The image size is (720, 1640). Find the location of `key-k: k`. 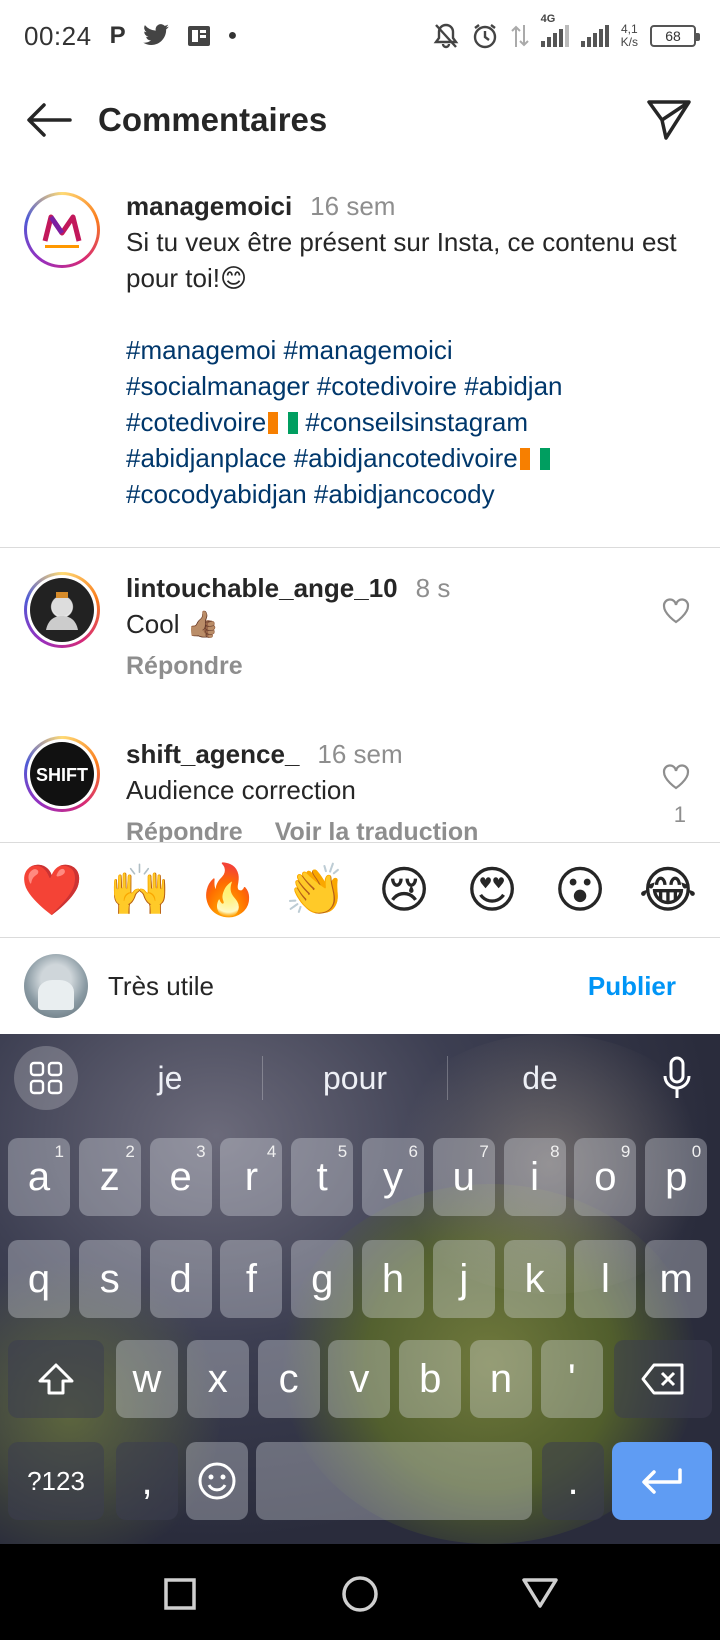

key-k: k is located at coordinates (534, 1279).